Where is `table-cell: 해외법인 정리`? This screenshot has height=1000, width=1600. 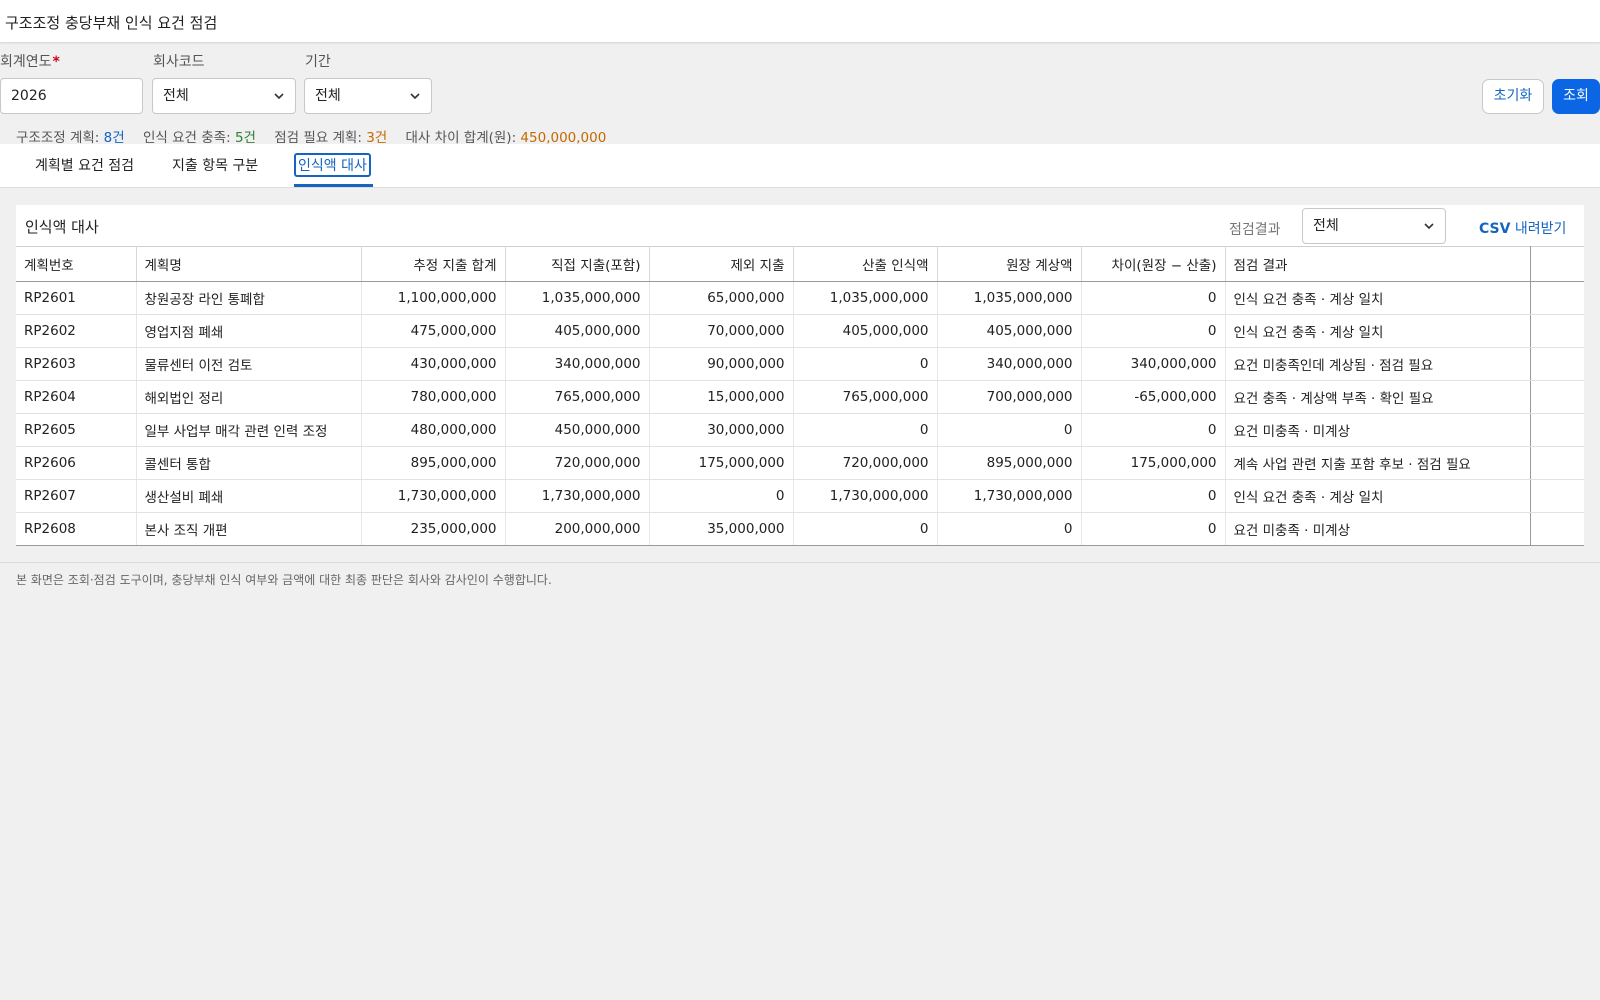 table-cell: 해외법인 정리 is located at coordinates (249, 397).